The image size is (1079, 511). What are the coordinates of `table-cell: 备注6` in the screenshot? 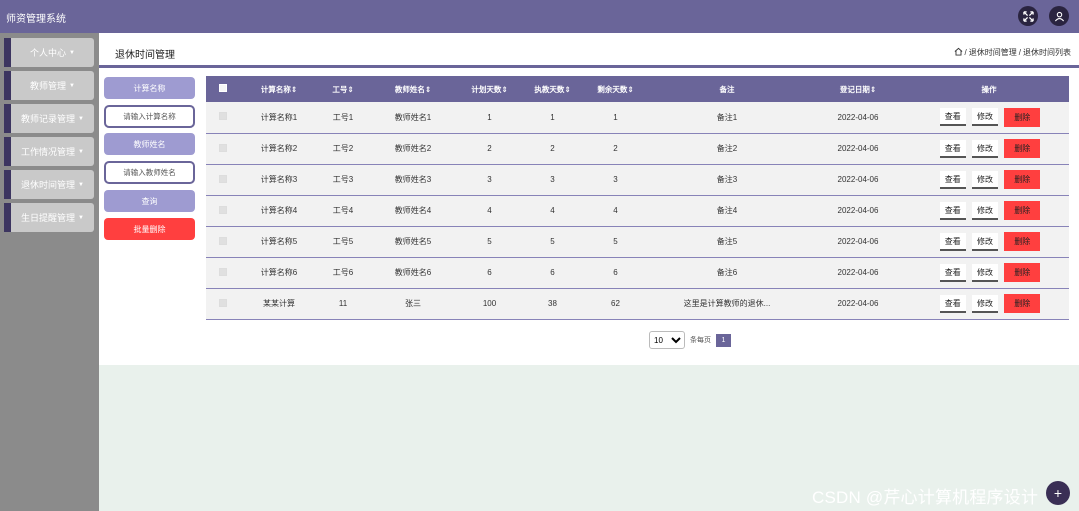 It's located at (727, 272).